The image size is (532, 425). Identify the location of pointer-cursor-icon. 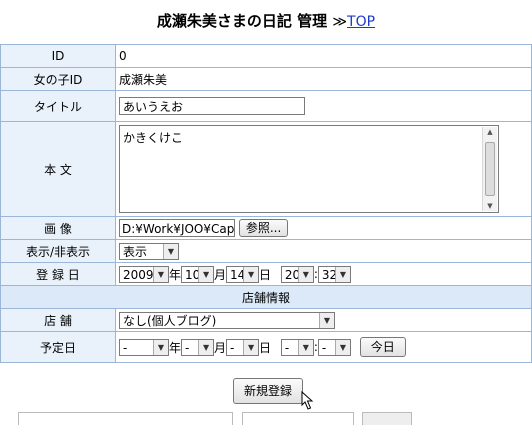
(307, 400).